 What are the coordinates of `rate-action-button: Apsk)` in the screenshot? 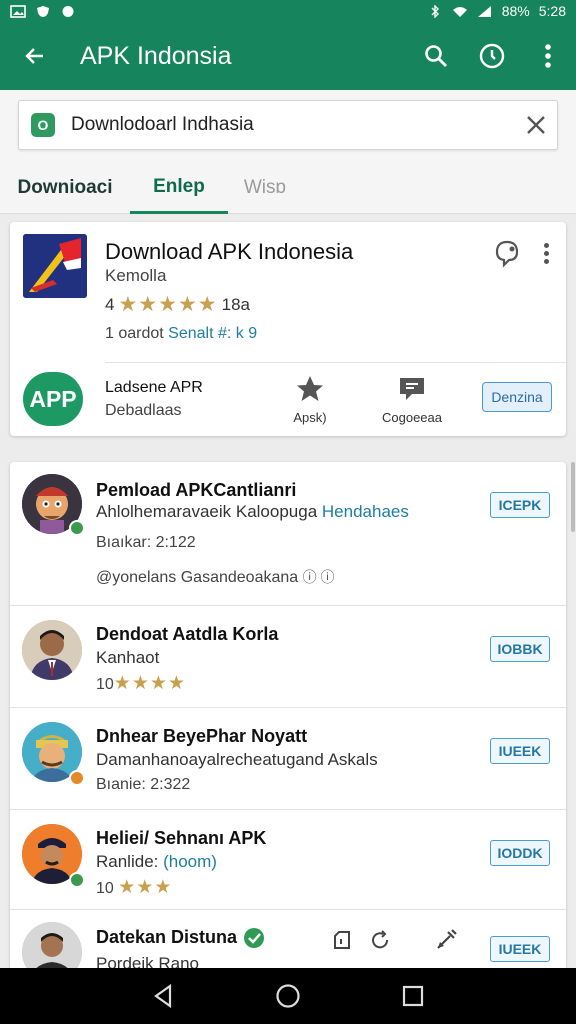 It's located at (310, 399).